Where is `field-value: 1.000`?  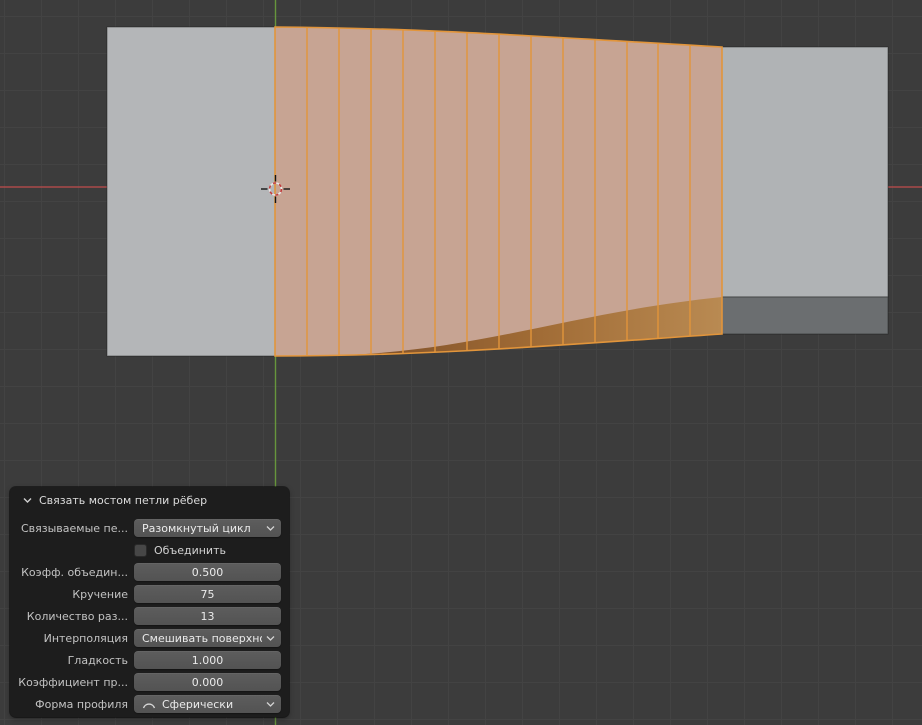 field-value: 1.000 is located at coordinates (207, 660).